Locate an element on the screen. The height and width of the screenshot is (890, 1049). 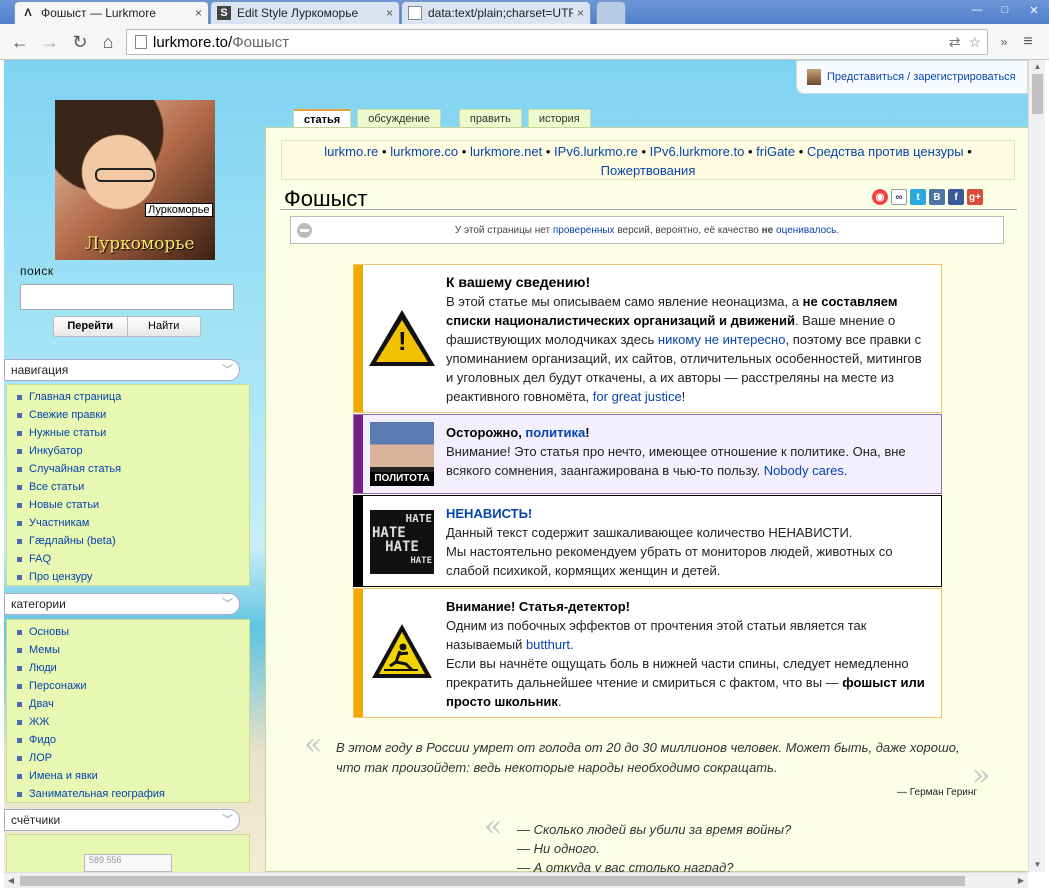
logo-glasses is located at coordinates (125, 175).